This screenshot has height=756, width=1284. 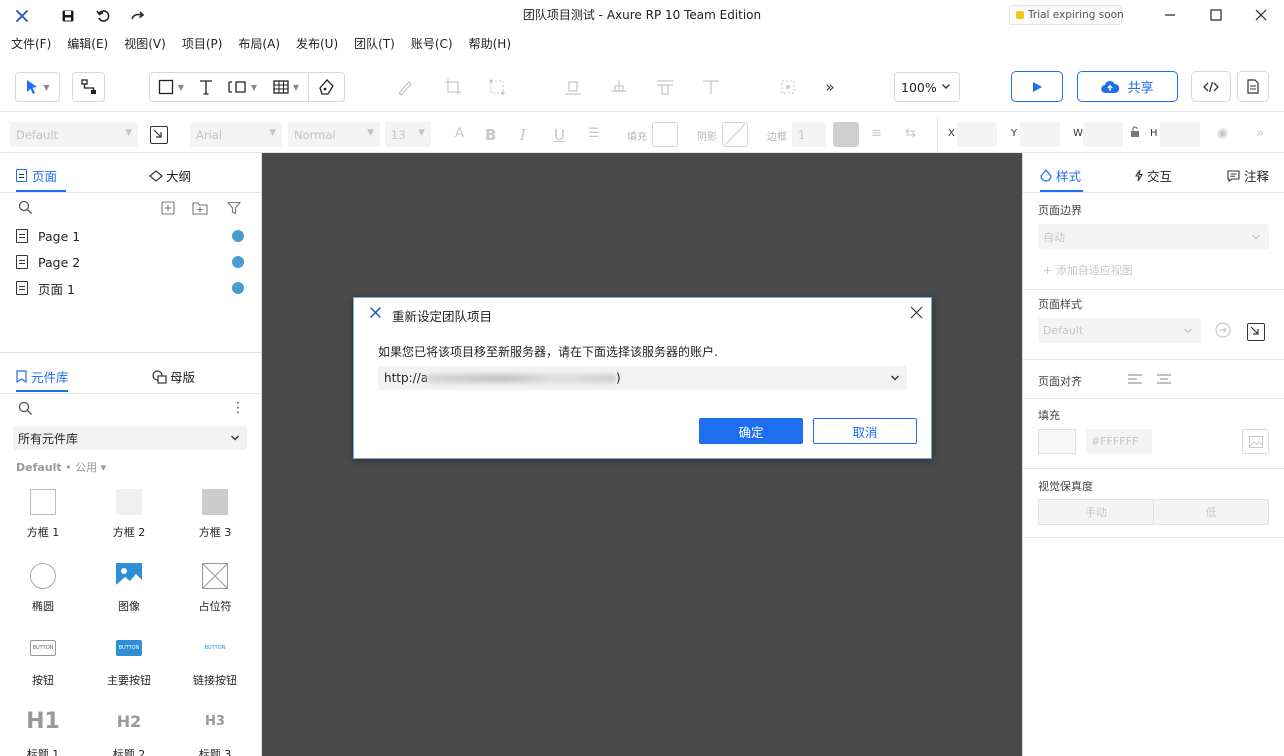 What do you see at coordinates (1135, 132) in the screenshot?
I see `lock-aspect-icon` at bounding box center [1135, 132].